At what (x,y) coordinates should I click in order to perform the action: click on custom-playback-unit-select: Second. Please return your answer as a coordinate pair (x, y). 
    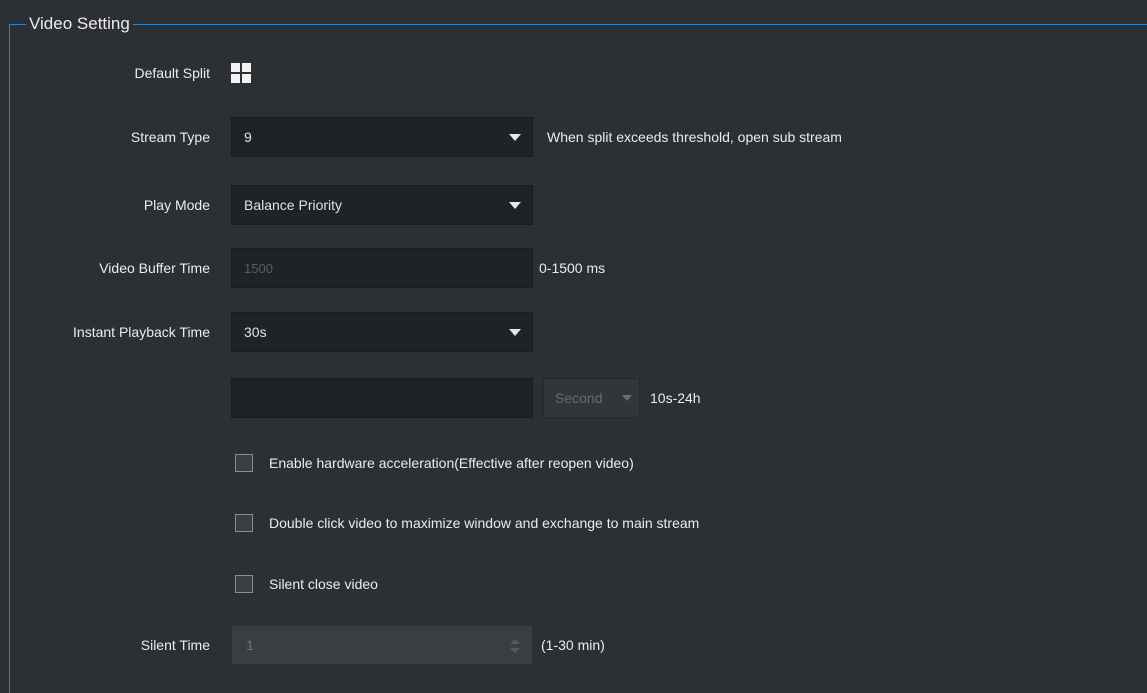
    Looking at the image, I should click on (591, 398).